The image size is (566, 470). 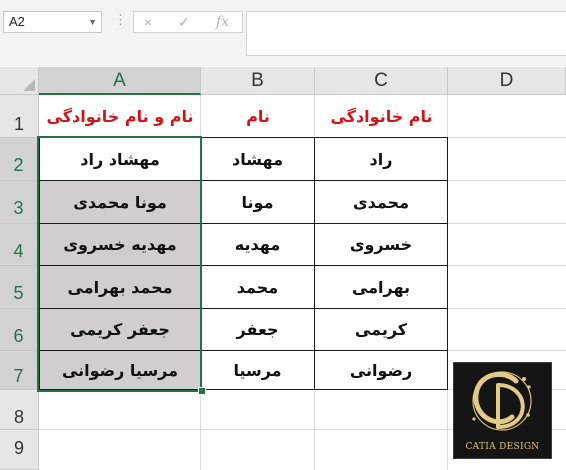 What do you see at coordinates (120, 329) in the screenshot?
I see `cell-a6: جعفر کریمی` at bounding box center [120, 329].